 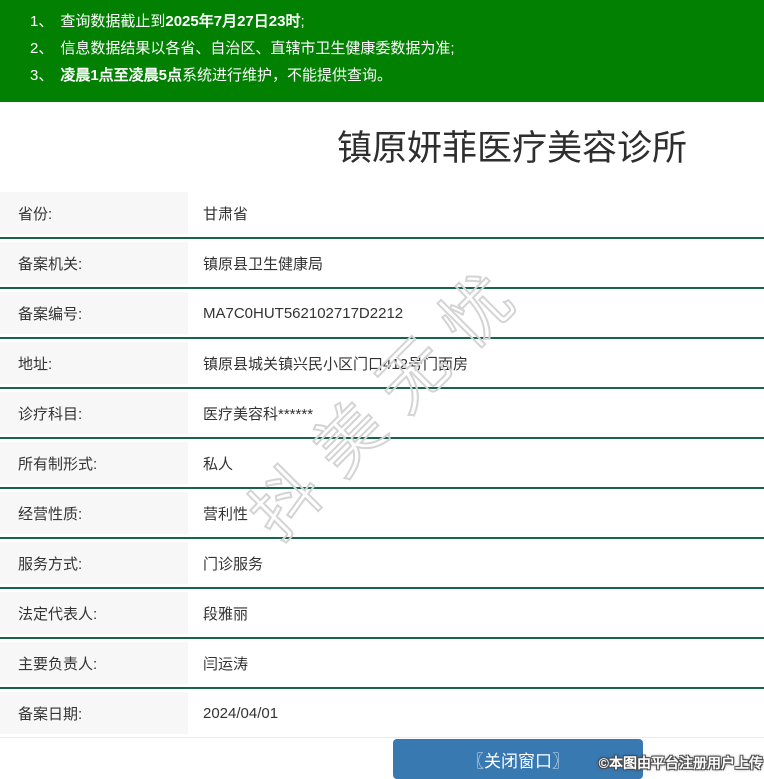 I want to click on page-title: 镇原妍菲医疗美容诊所, so click(x=511, y=148).